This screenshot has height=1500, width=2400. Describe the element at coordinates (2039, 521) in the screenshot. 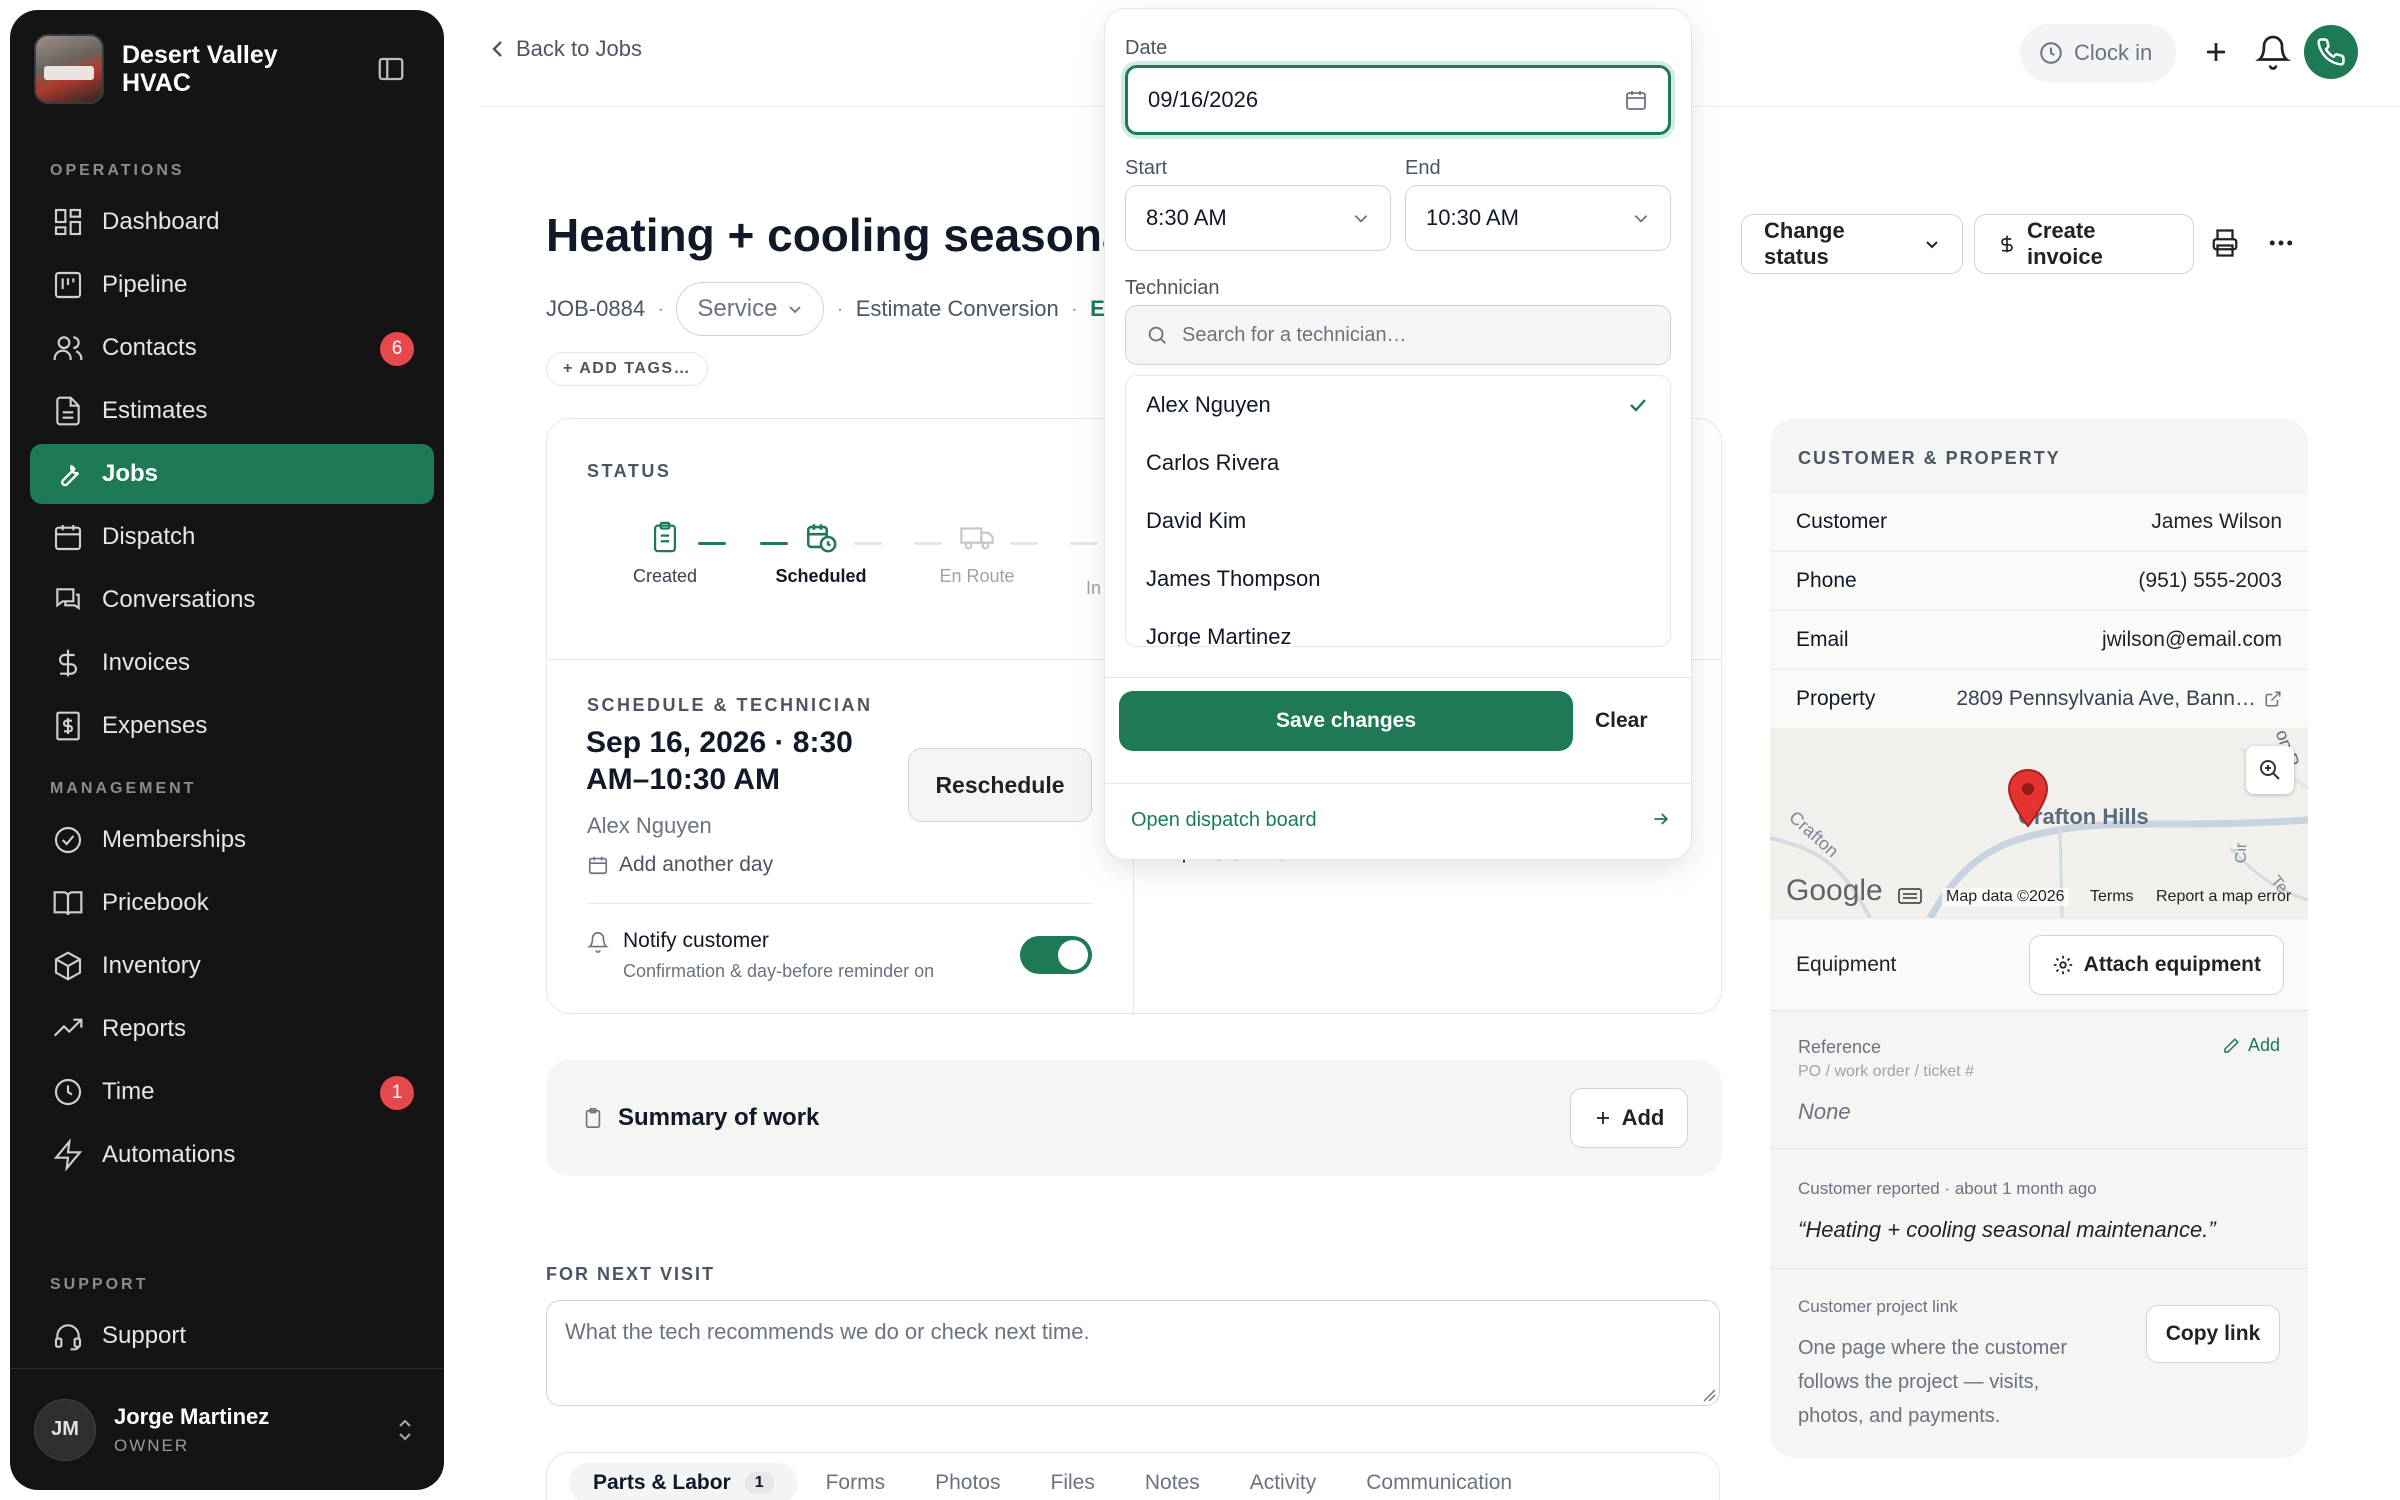

I see `customer-row: Customer James Wilson` at that location.